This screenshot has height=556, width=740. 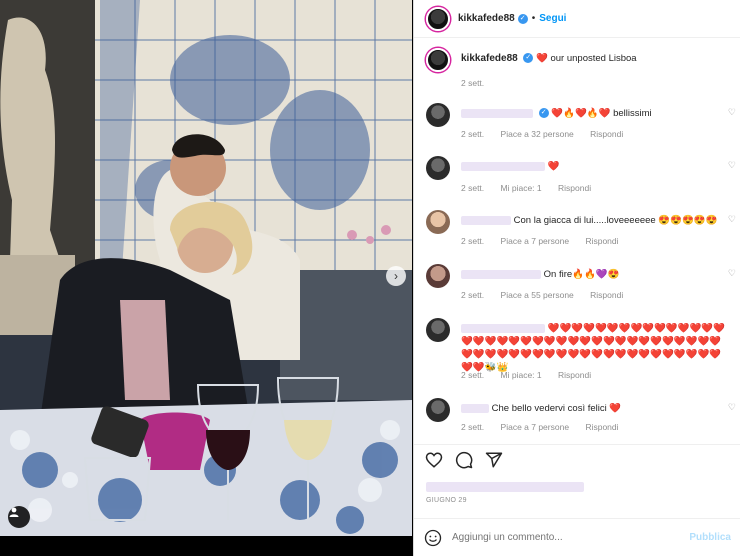 I want to click on caption-meta: 2 sett., so click(x=479, y=83).